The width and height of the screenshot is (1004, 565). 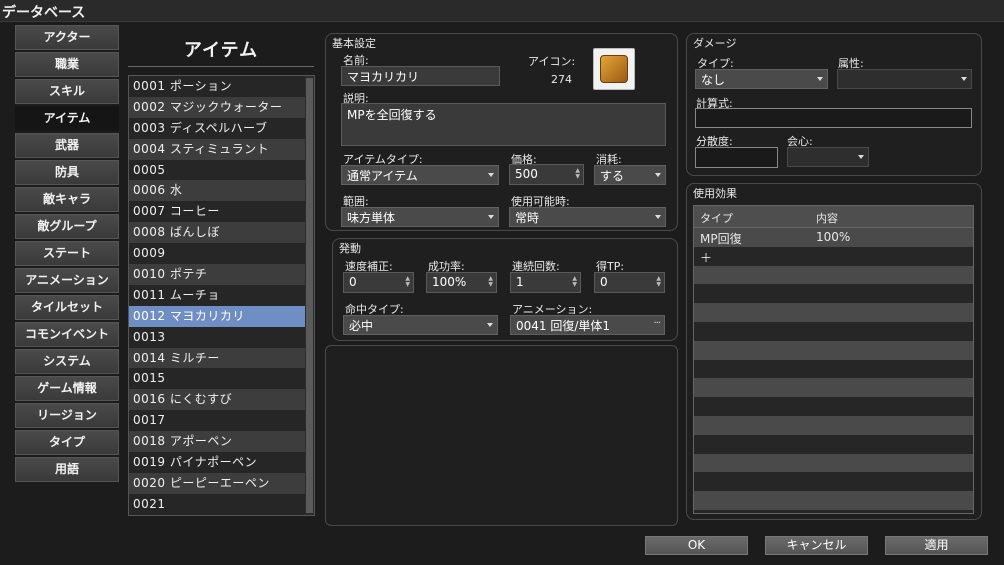 What do you see at coordinates (221, 128) in the screenshot?
I see `list-item: 0003 ディスペルハーブ` at bounding box center [221, 128].